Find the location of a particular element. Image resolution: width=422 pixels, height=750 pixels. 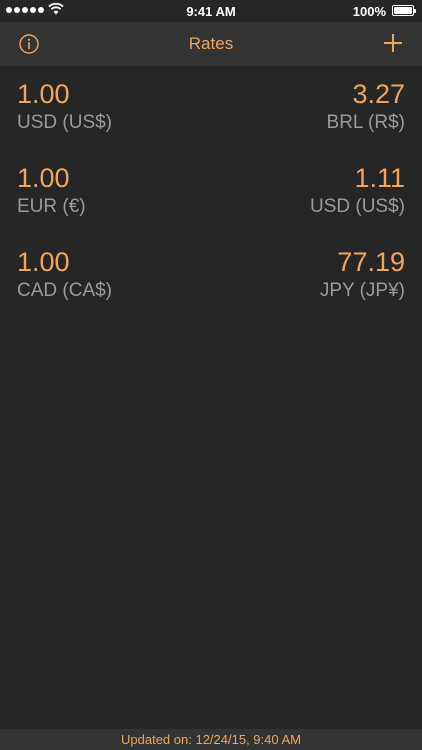

page-title: Rates is located at coordinates (211, 43).